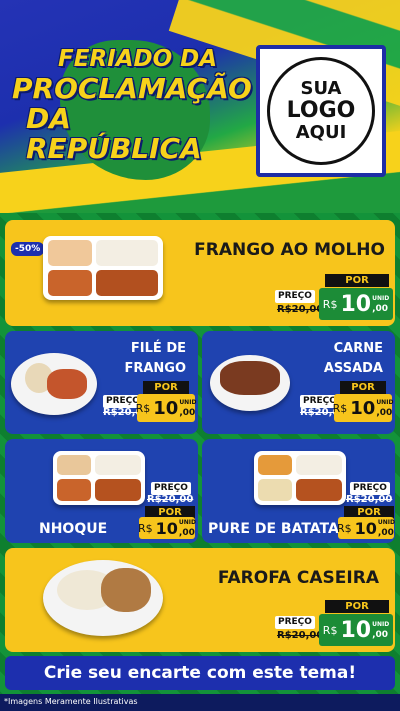  Describe the element at coordinates (28, 249) in the screenshot. I see `discount-badge: -50%` at that location.